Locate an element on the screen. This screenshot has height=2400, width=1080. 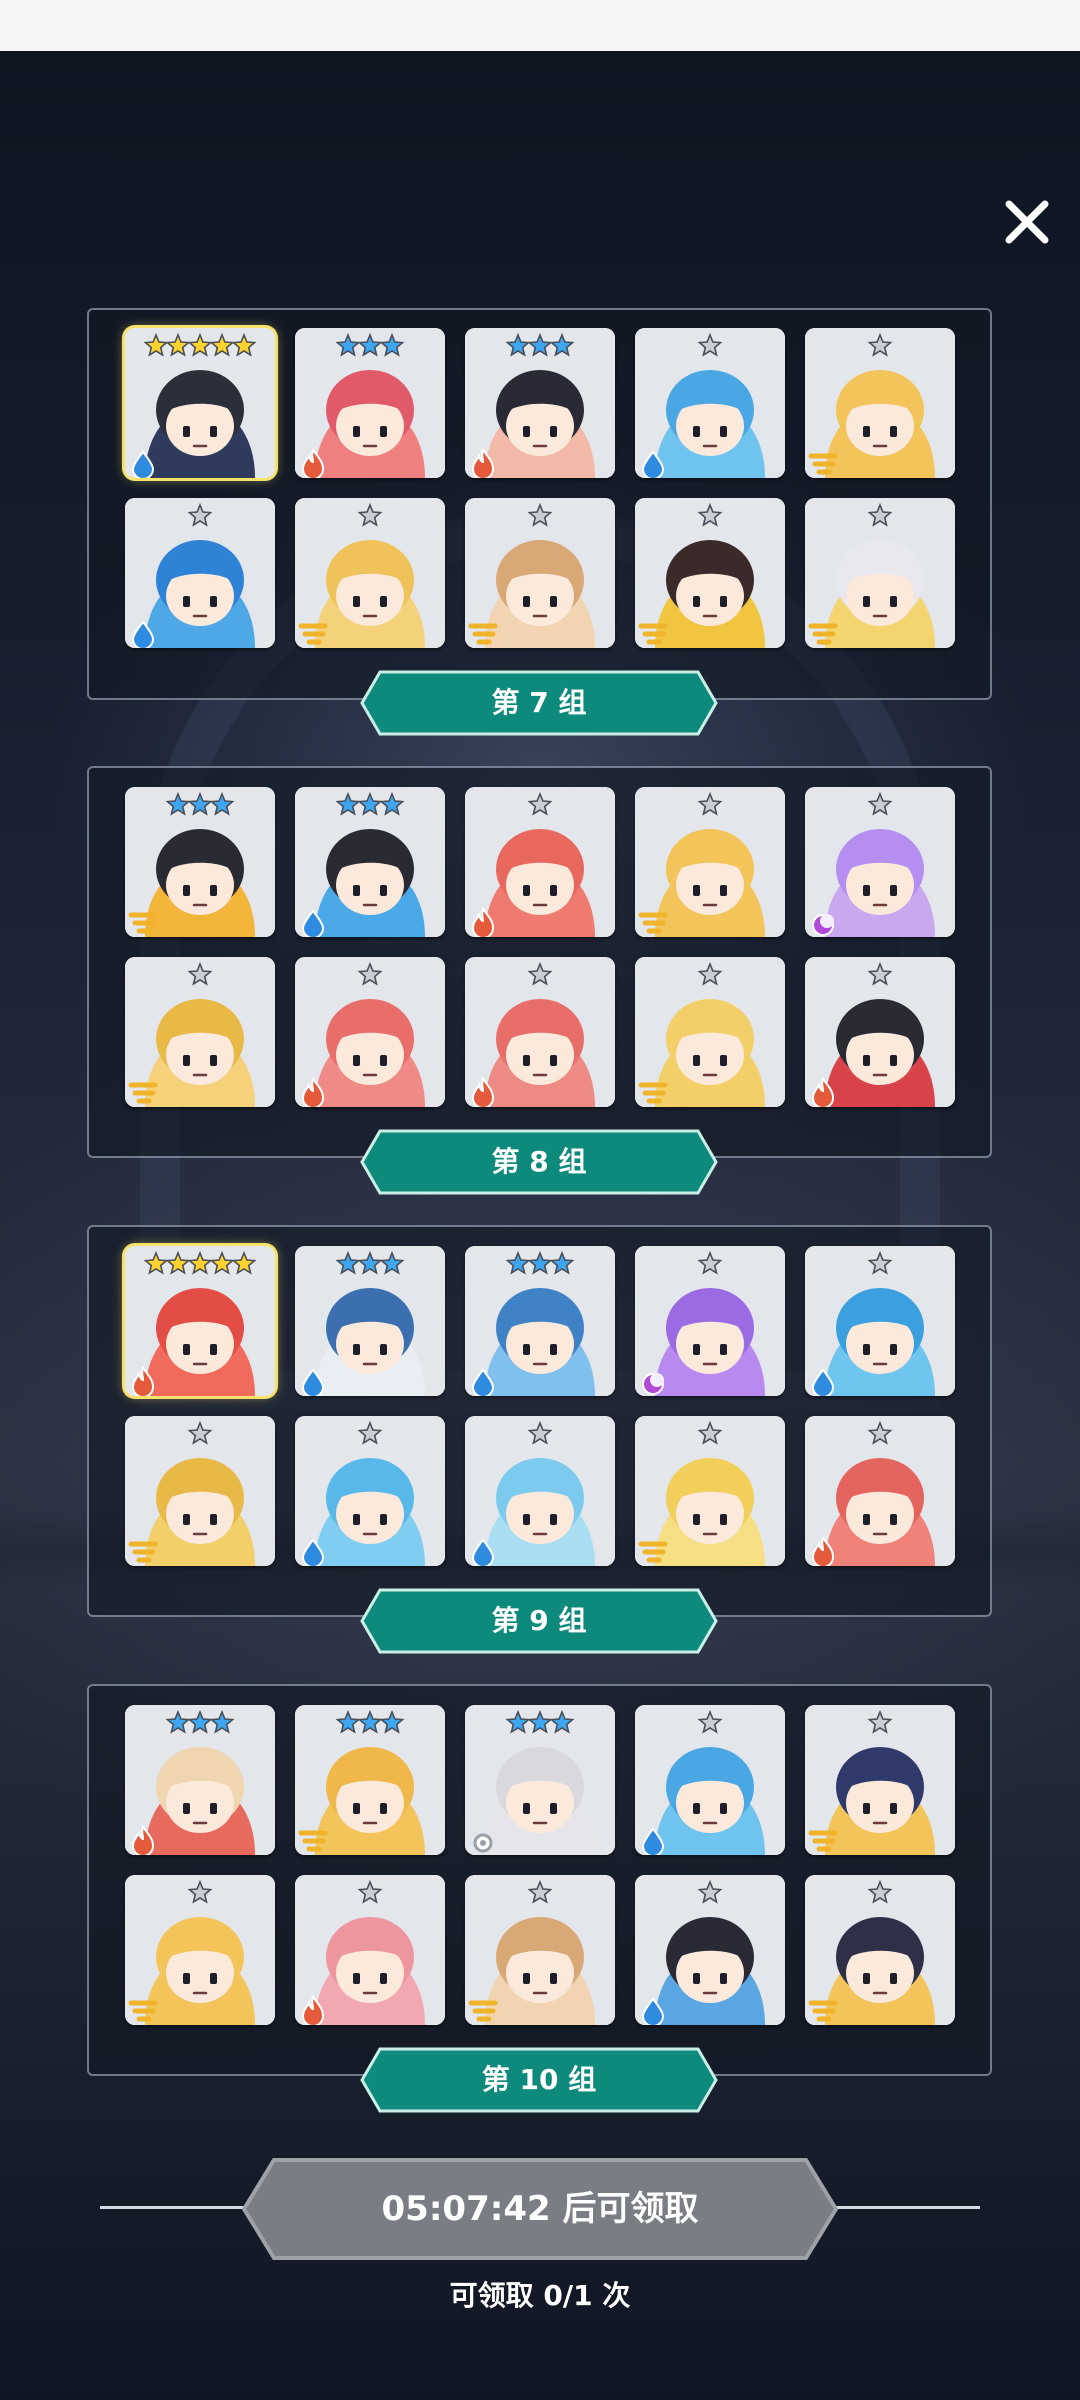
claim-divider-left is located at coordinates (175, 2207).